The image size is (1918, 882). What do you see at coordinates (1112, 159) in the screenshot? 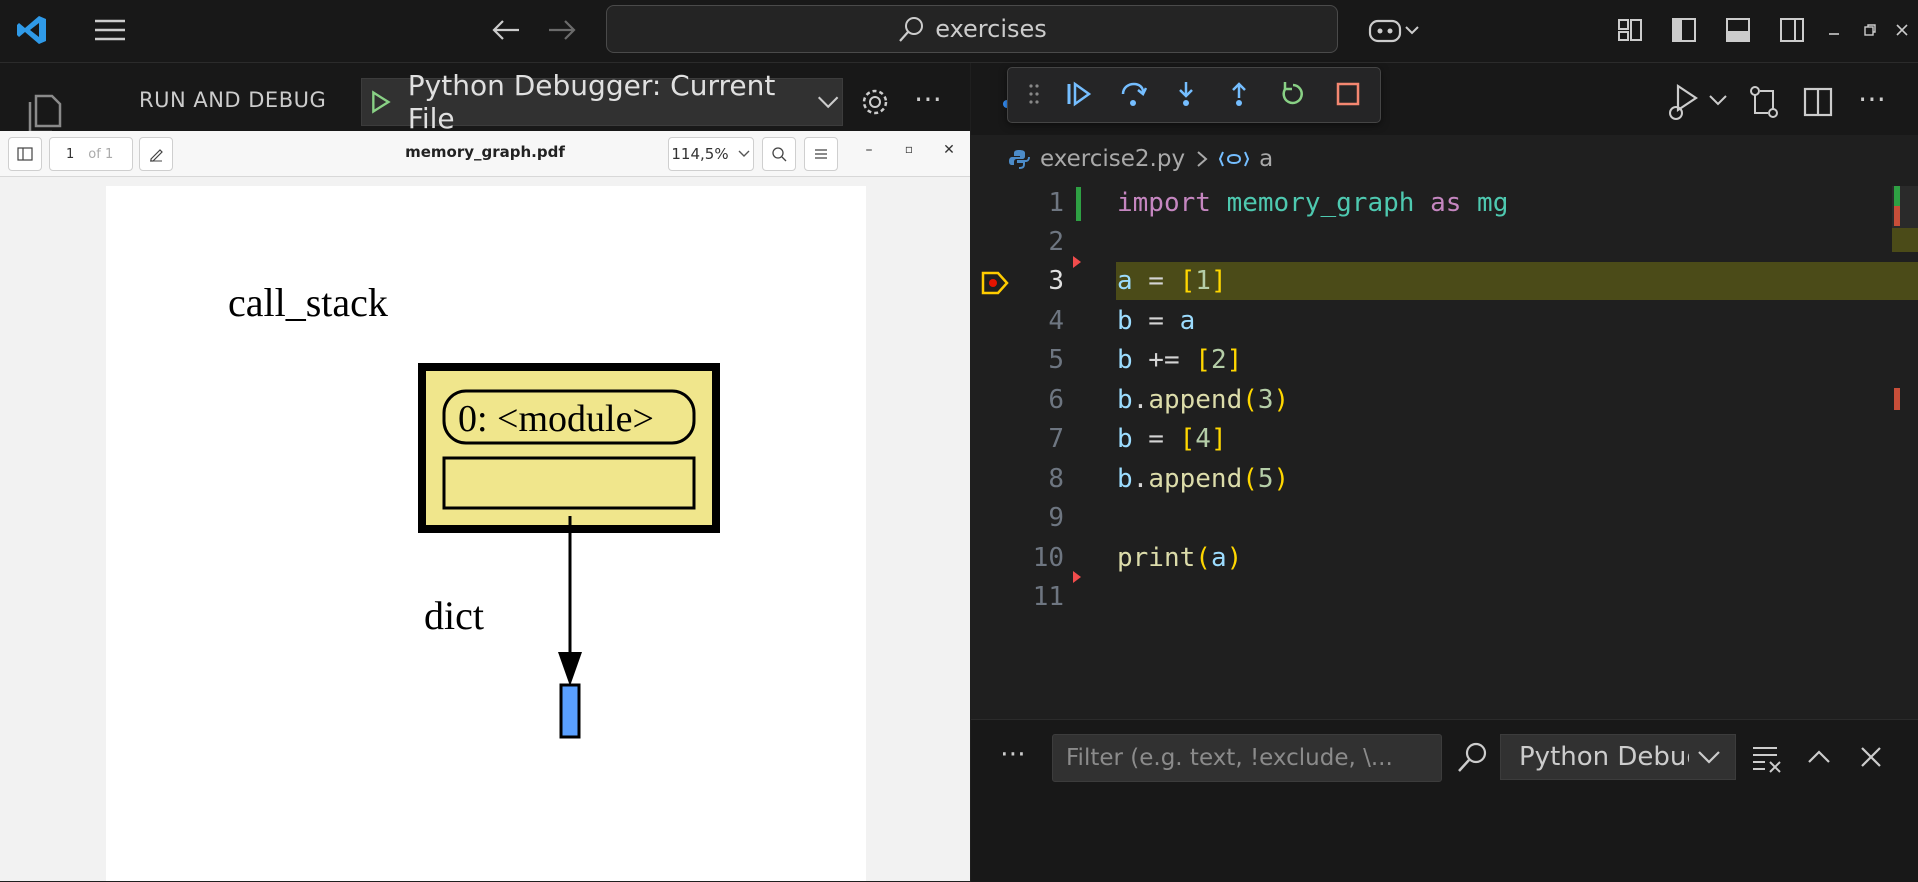
I see `breadcrumb-file: exercise2.py` at bounding box center [1112, 159].